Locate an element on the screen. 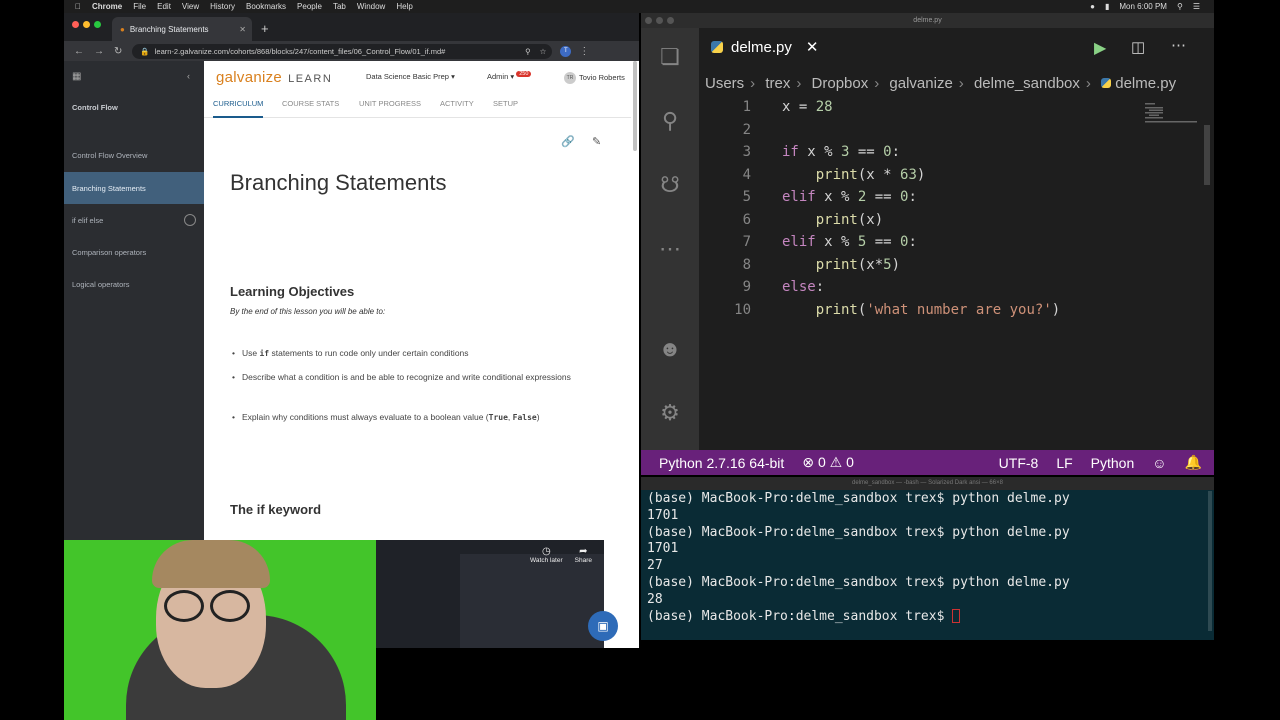 The height and width of the screenshot is (720, 1280). menu-list-icon: ☰ is located at coordinates (1196, 6).